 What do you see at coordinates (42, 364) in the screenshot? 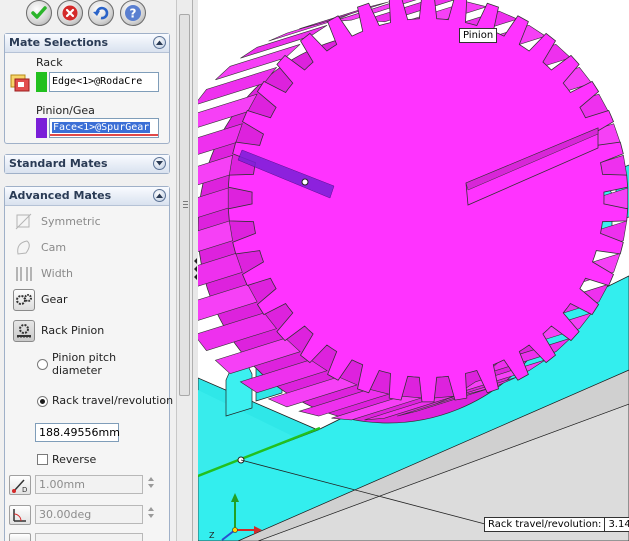
I see `pinion-pitch-diameter-radio` at bounding box center [42, 364].